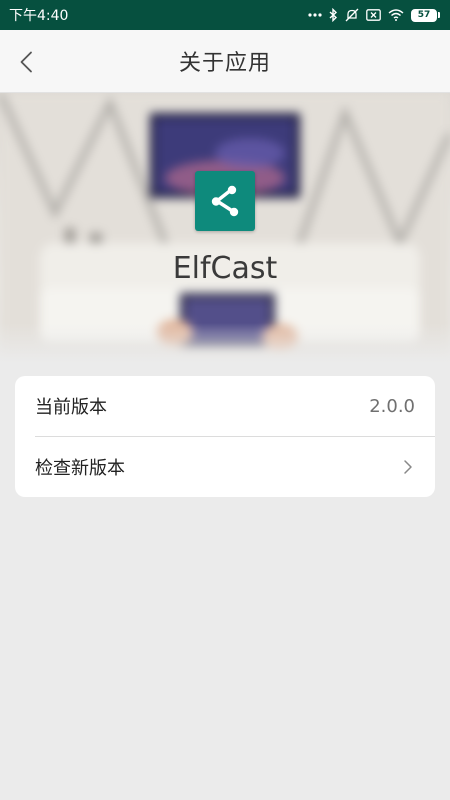 The height and width of the screenshot is (800, 450). What do you see at coordinates (225, 268) in the screenshot?
I see `app-name: ElfCast` at bounding box center [225, 268].